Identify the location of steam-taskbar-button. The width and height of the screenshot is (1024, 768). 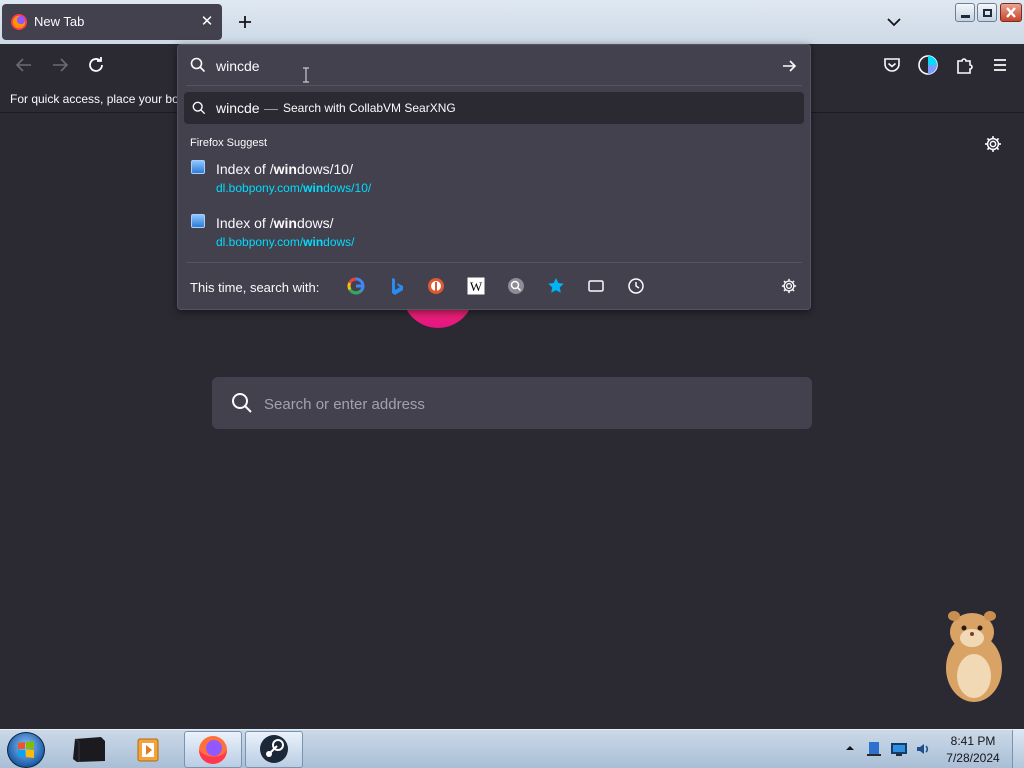
(274, 749).